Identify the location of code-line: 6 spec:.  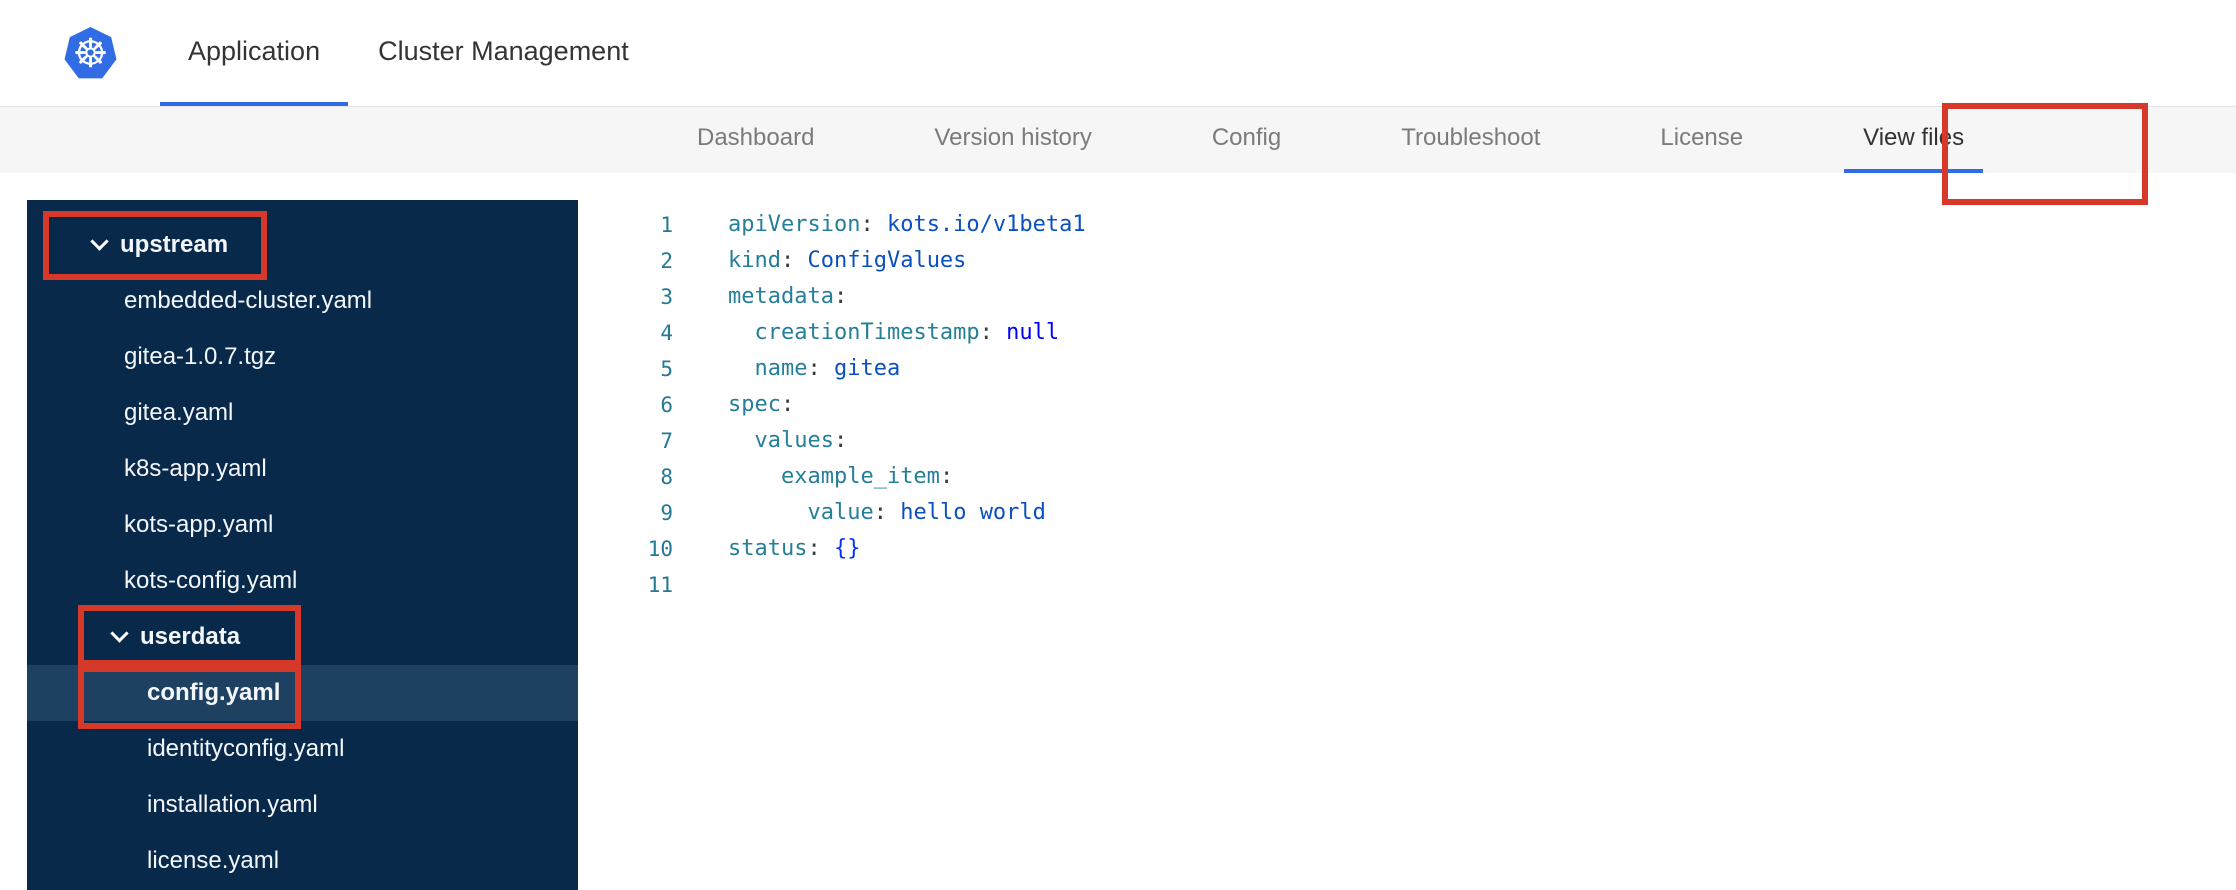
(1407, 405).